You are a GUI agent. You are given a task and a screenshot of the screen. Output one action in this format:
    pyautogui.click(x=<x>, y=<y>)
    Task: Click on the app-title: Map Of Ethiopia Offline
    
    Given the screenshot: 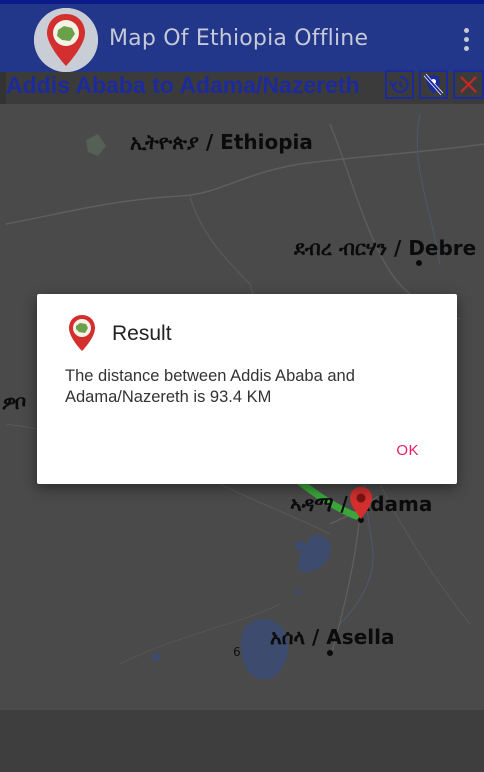 What is the action you would take?
    pyautogui.click(x=239, y=38)
    